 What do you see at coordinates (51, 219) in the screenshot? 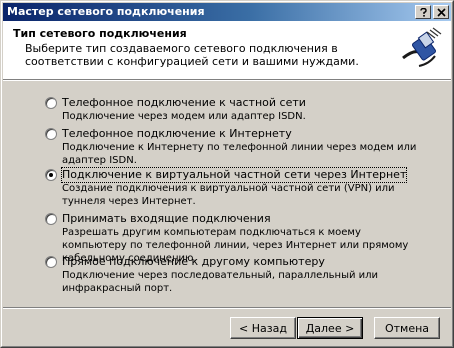
I see `radio-incoming` at bounding box center [51, 219].